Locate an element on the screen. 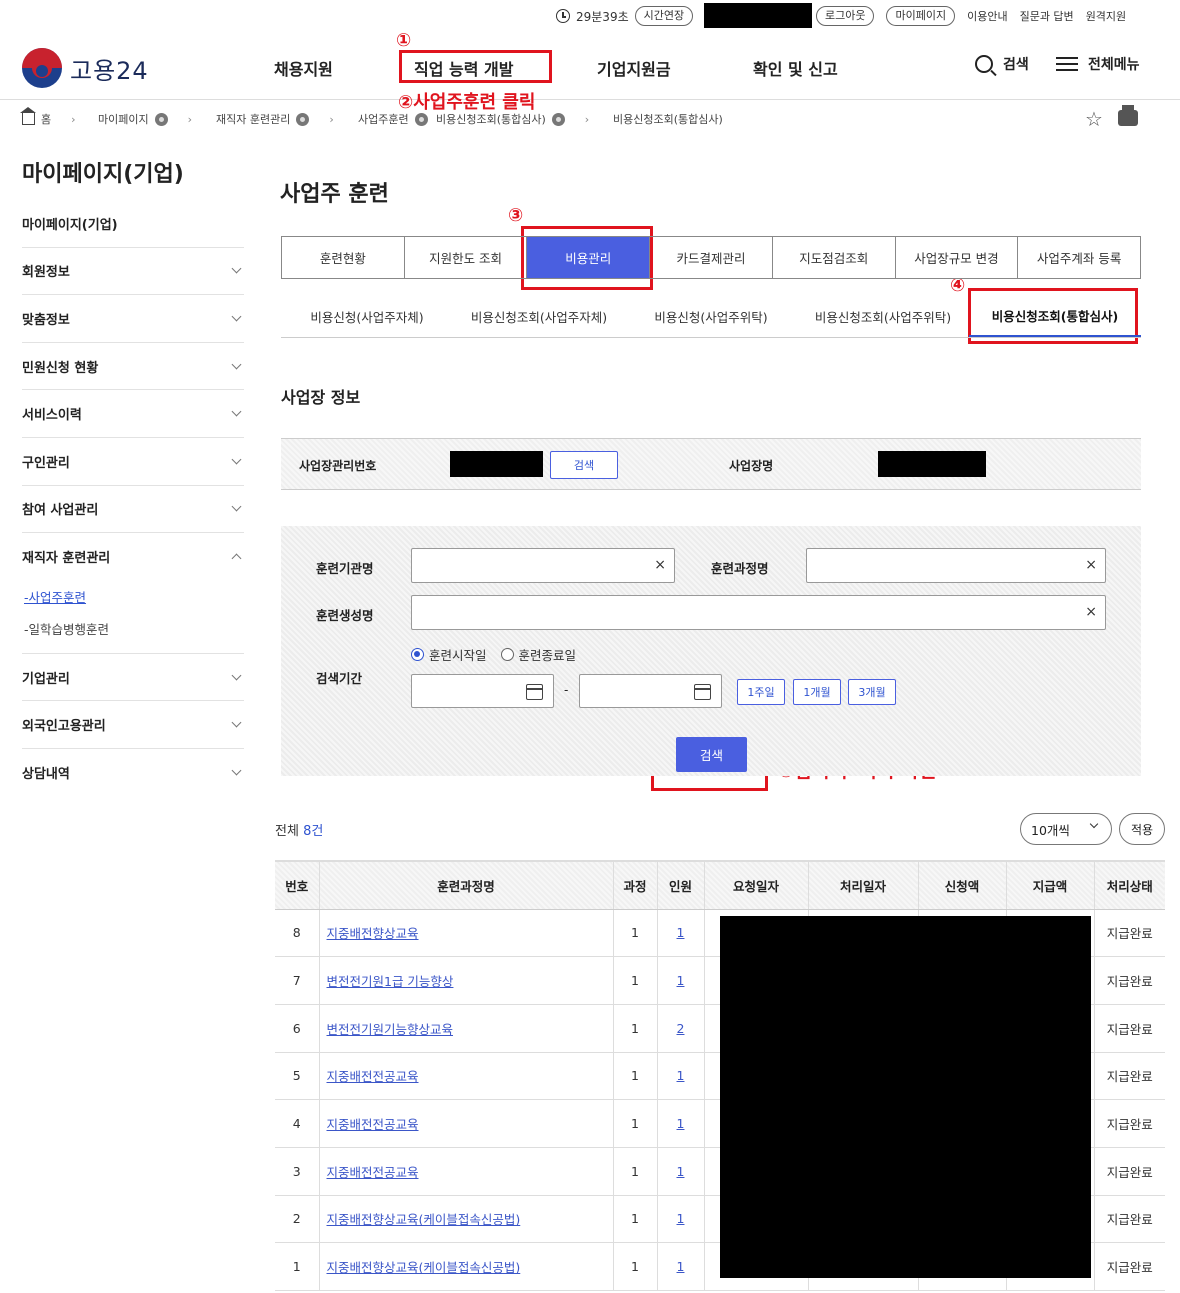 The width and height of the screenshot is (1180, 1293). logo: 고용24 is located at coordinates (85, 68).